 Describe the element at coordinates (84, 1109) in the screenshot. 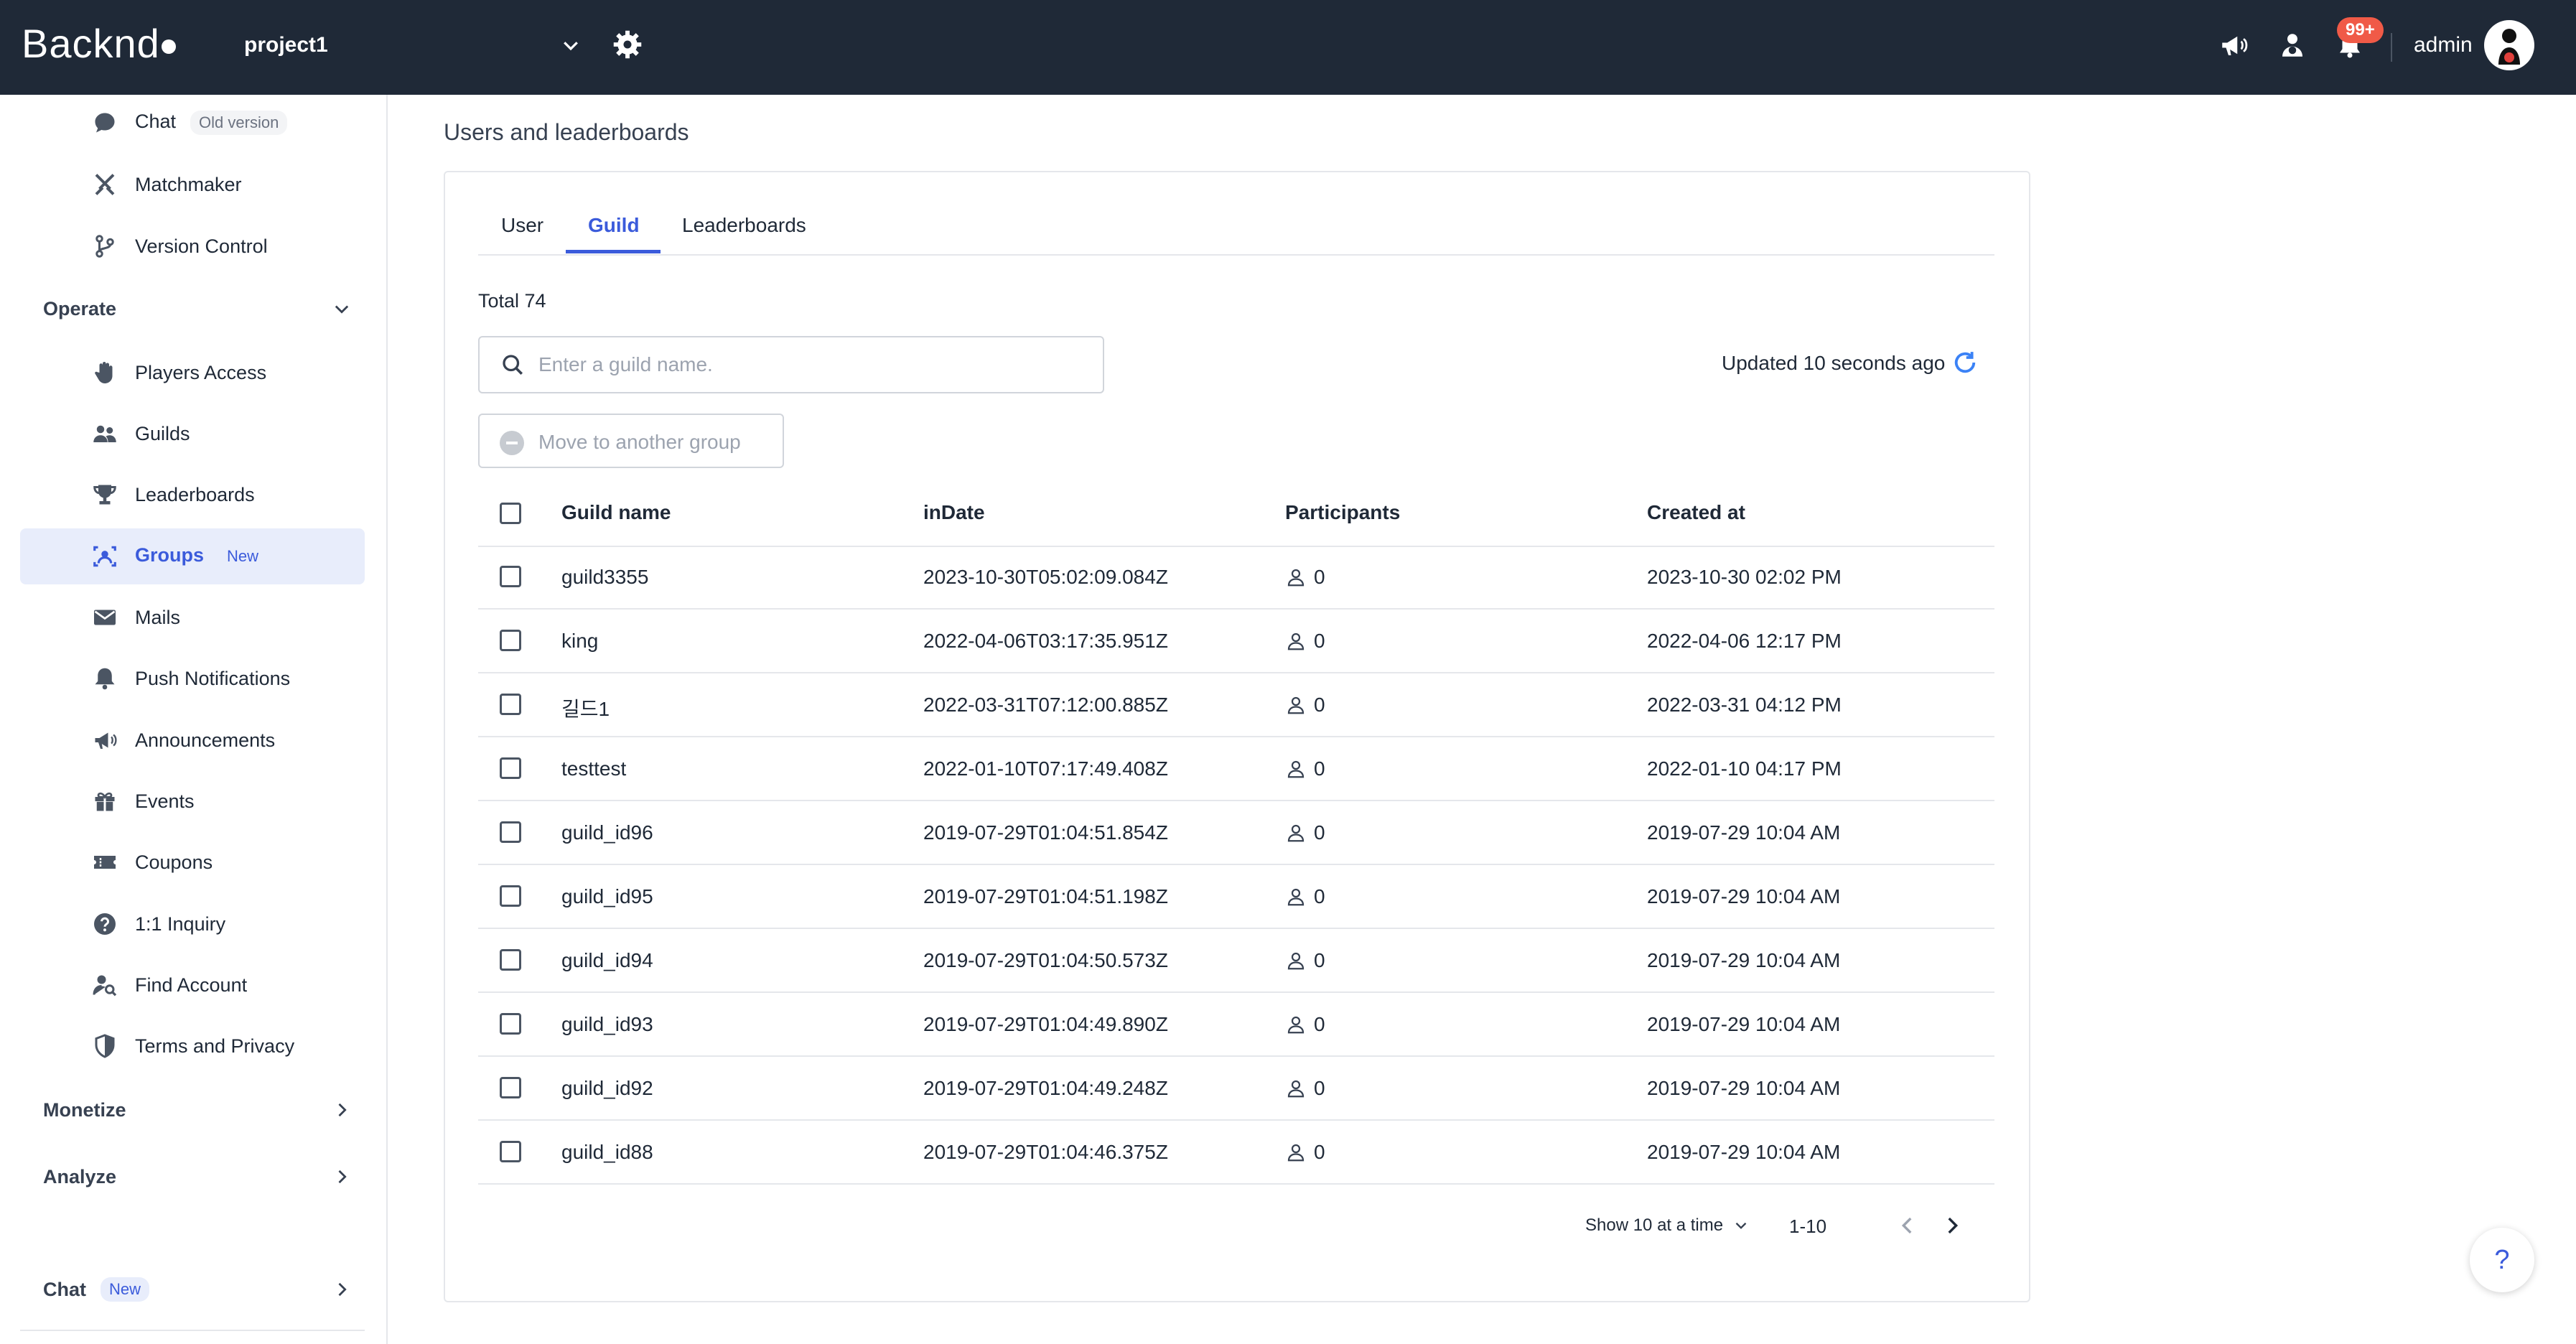

I see `section-label: Monetize` at that location.